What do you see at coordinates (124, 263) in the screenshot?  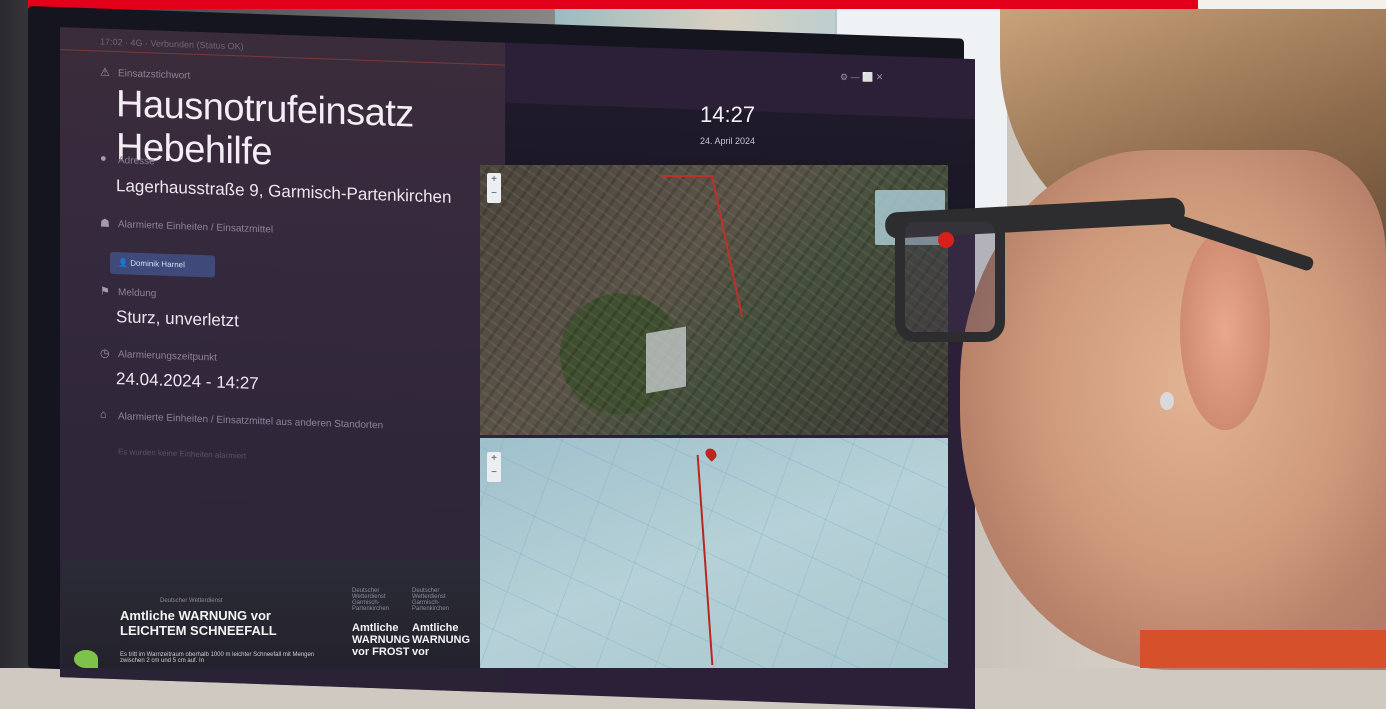 I see `user-icon: 👤` at bounding box center [124, 263].